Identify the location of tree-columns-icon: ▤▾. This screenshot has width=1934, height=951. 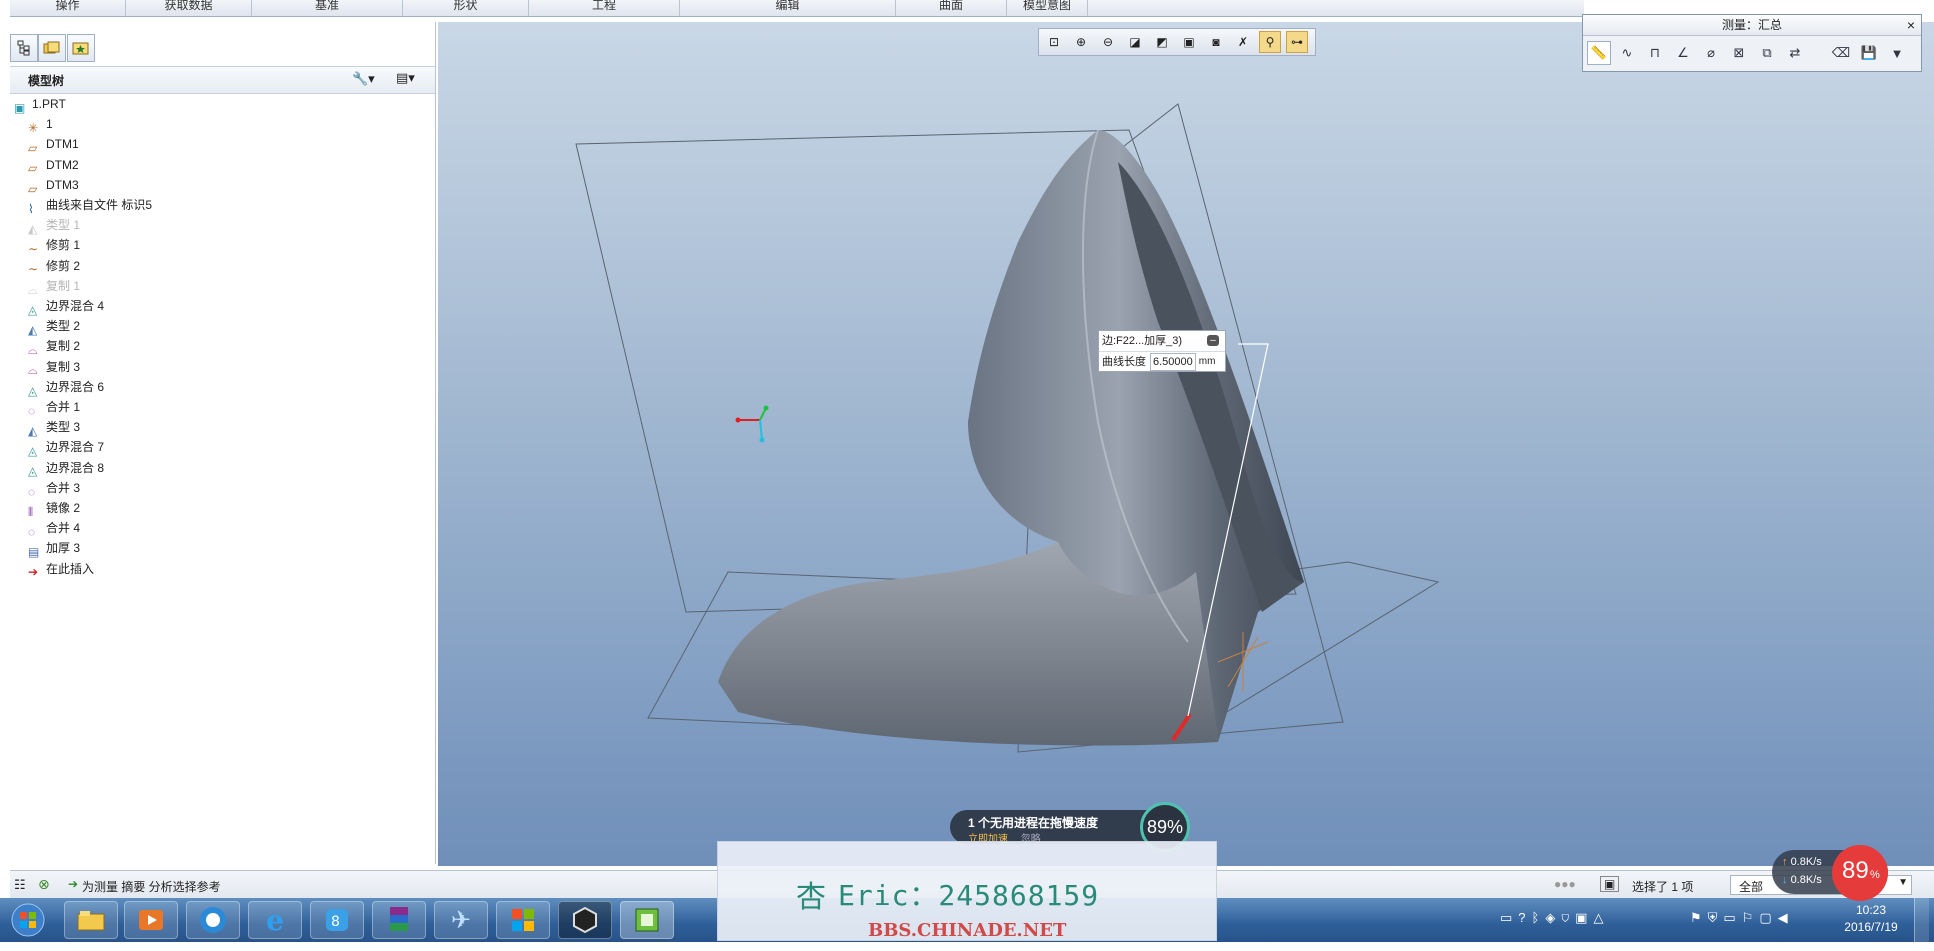
(405, 78).